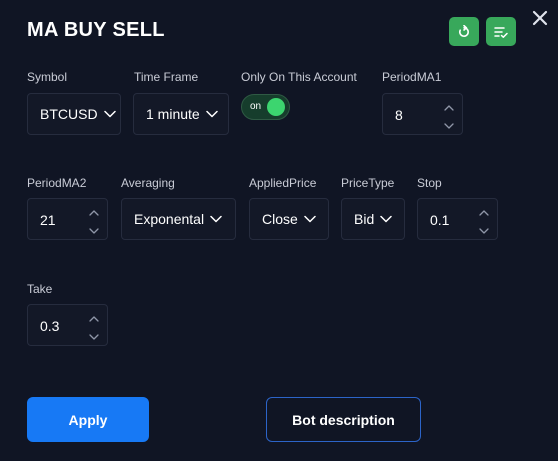  Describe the element at coordinates (69, 114) in the screenshot. I see `symbol-value: BTCUSD` at that location.